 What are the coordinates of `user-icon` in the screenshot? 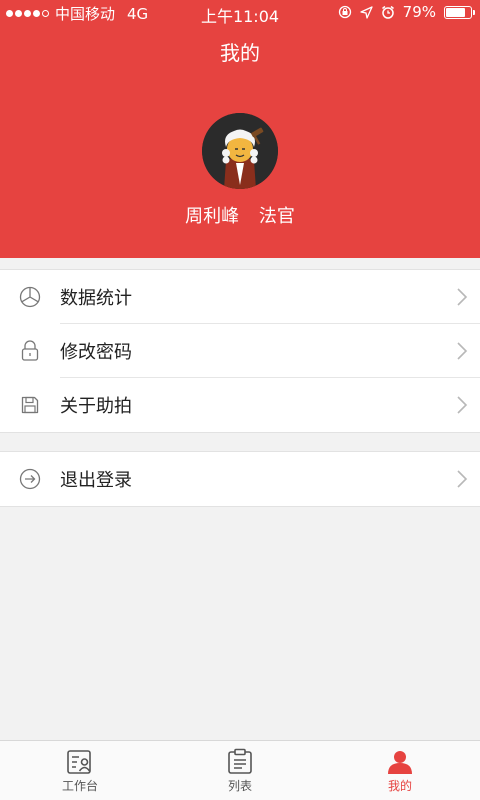 It's located at (400, 762).